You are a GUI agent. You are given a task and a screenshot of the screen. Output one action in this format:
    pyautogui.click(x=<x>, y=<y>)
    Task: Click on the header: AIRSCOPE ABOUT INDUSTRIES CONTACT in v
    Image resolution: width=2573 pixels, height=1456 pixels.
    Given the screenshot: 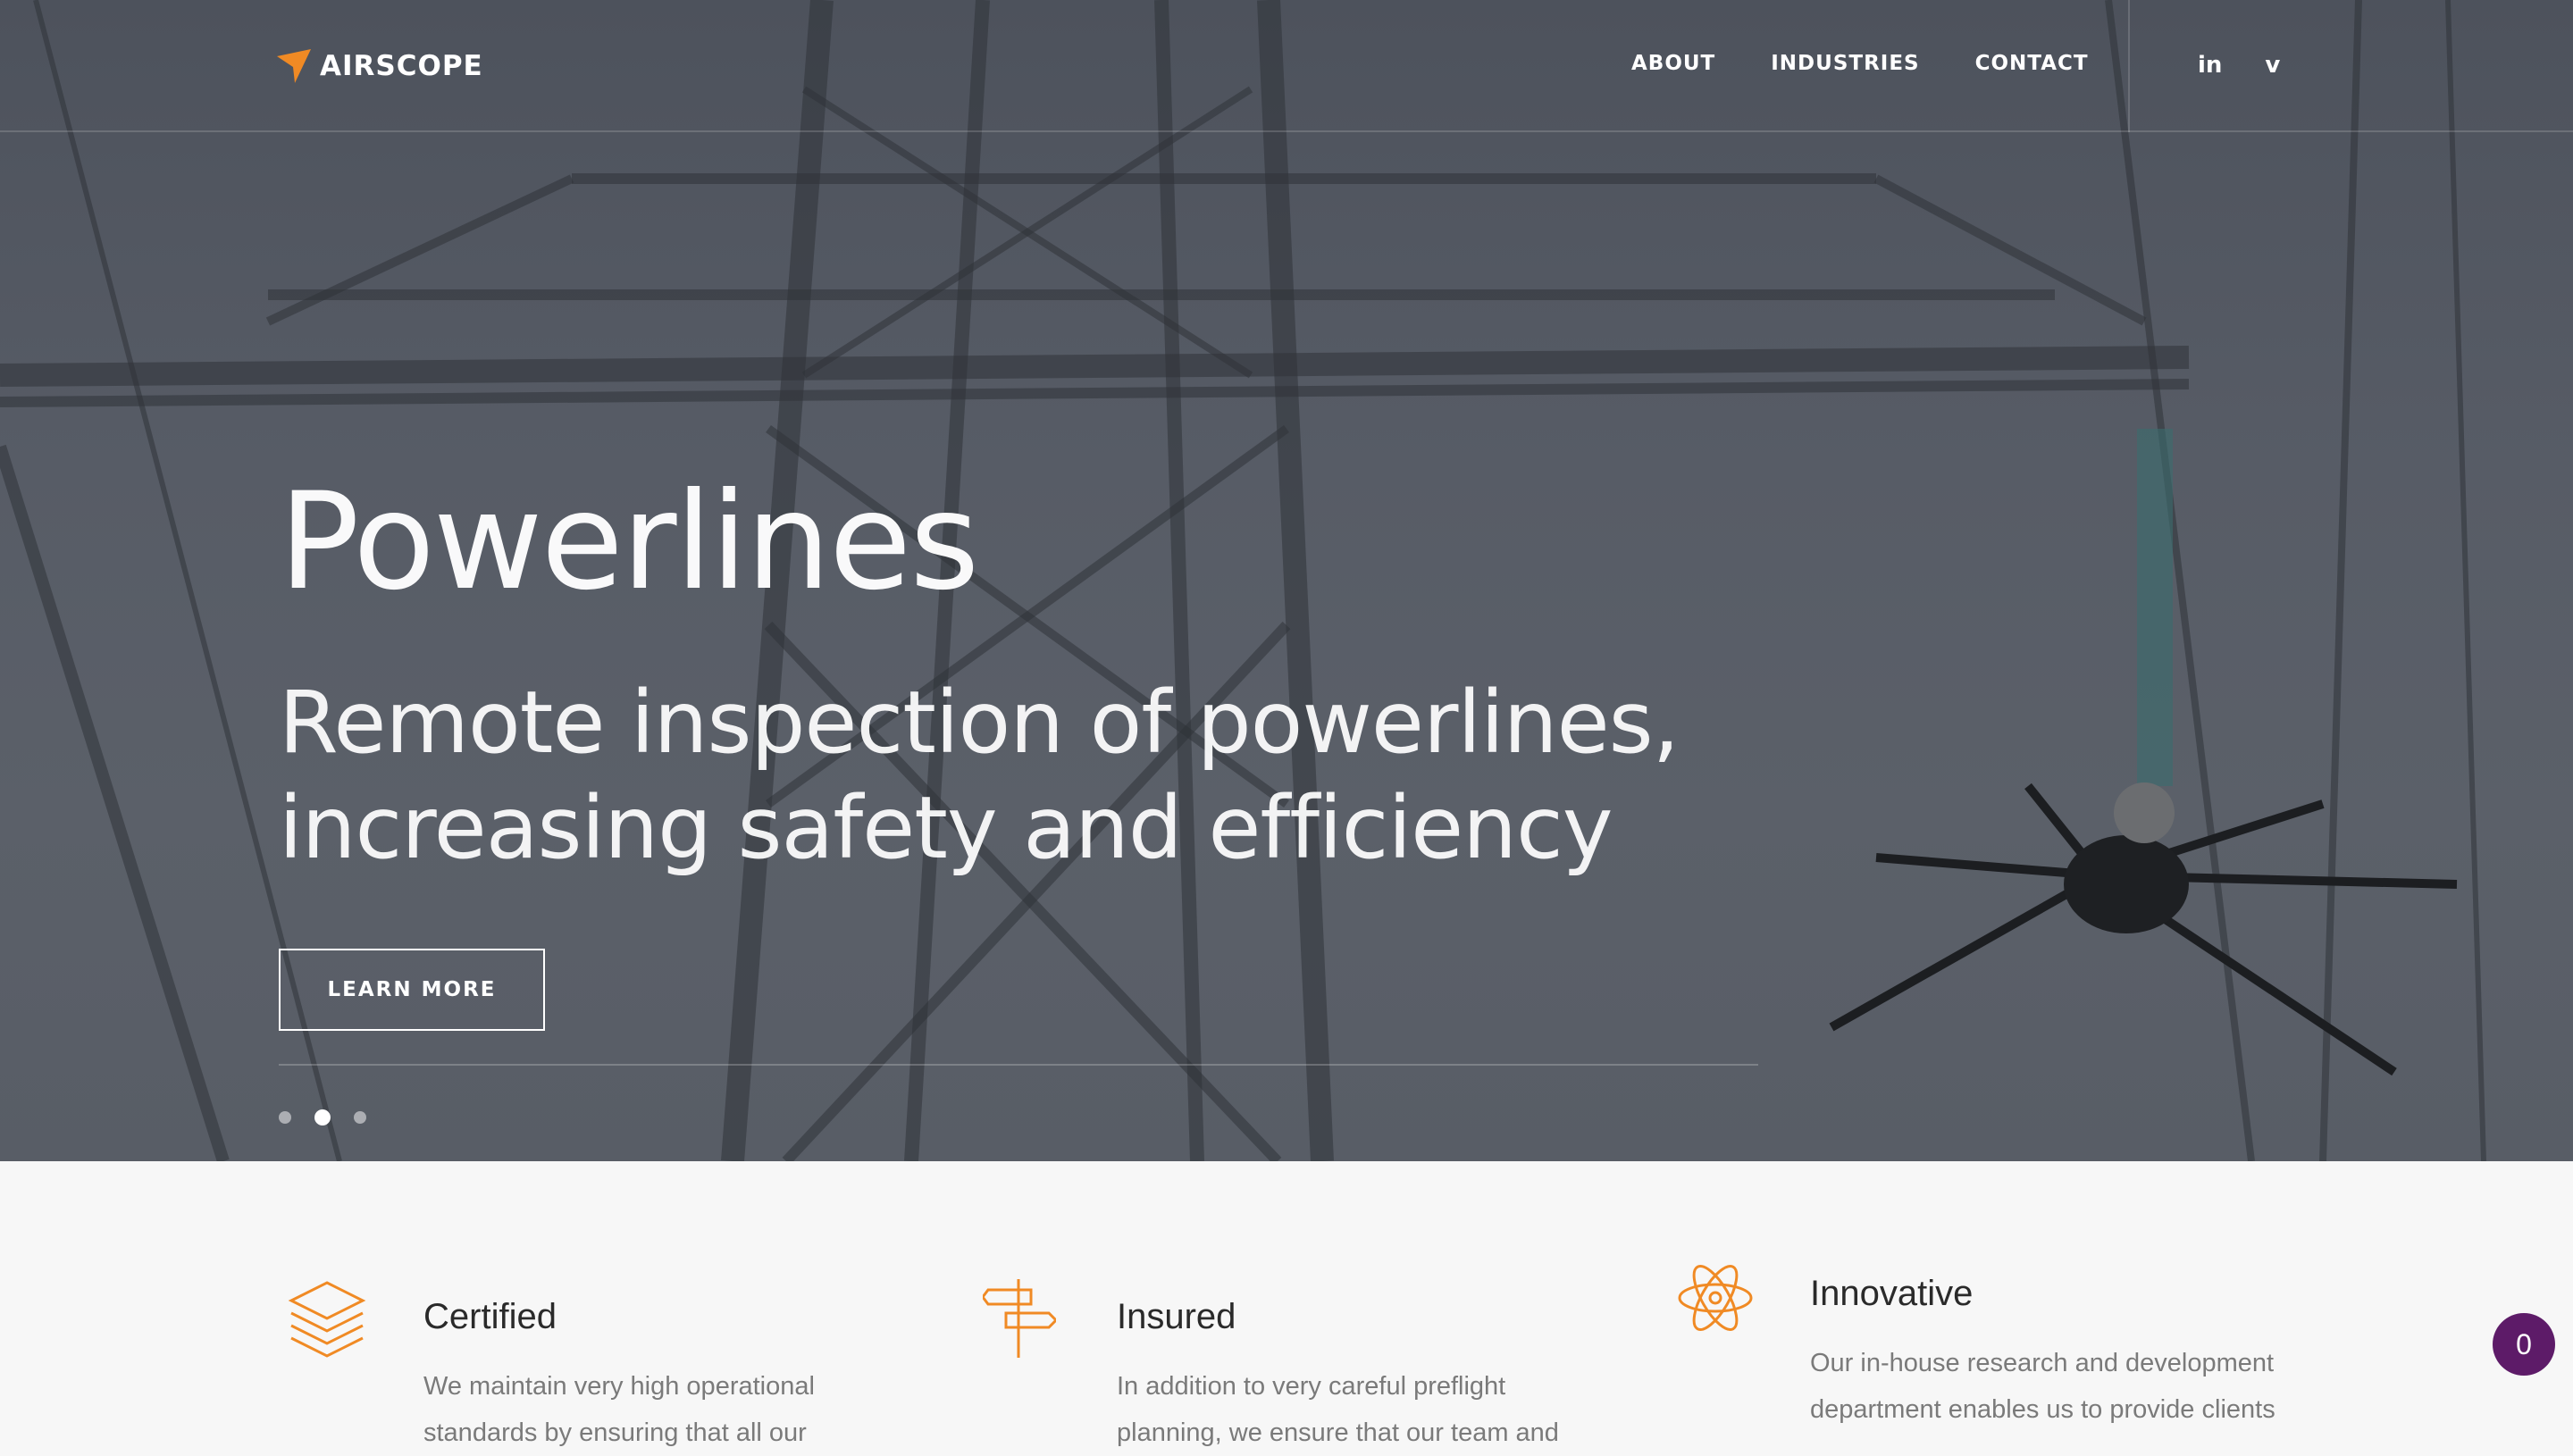 What is the action you would take?
    pyautogui.click(x=1286, y=66)
    